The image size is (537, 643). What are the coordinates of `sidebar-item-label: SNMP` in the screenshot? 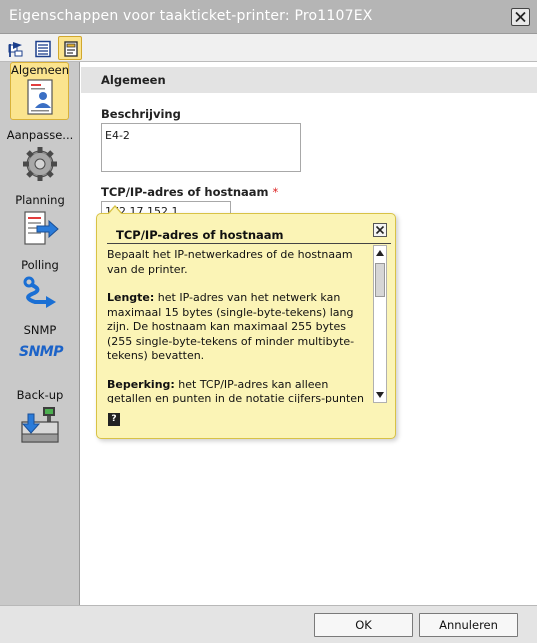 It's located at (40, 330).